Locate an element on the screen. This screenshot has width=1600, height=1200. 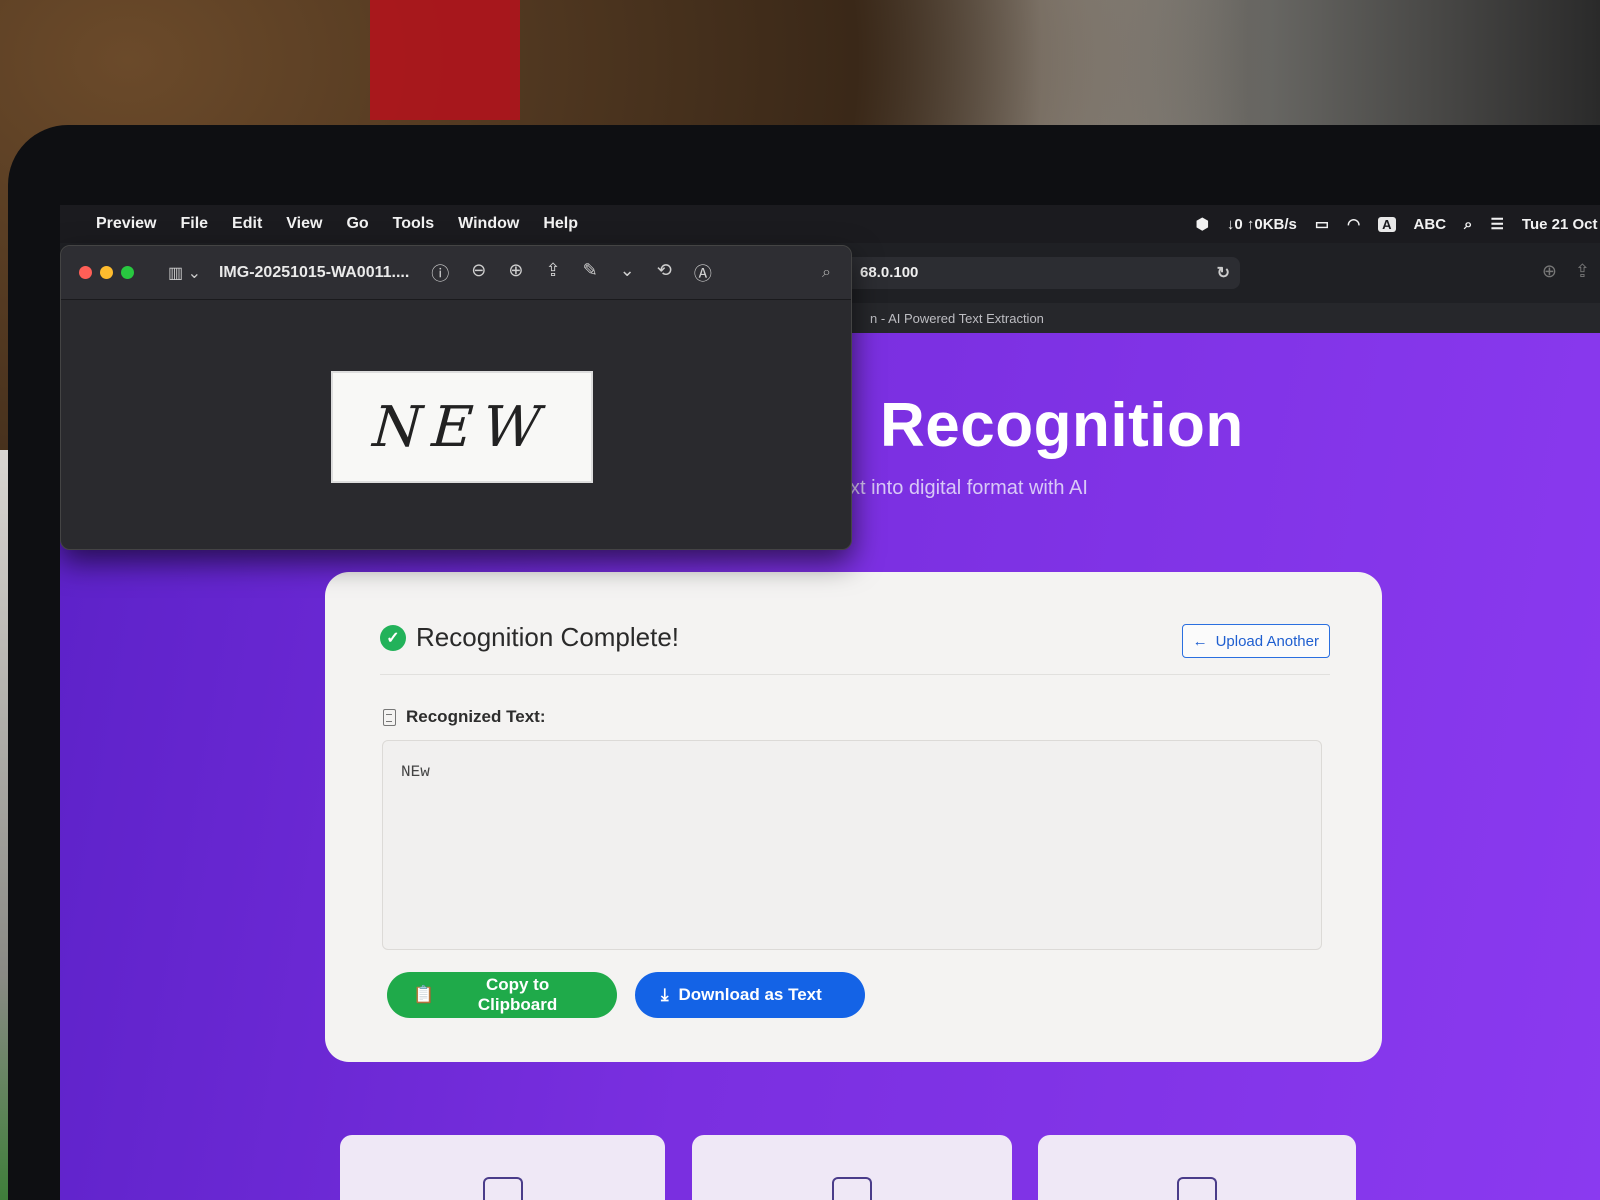
menu-app-name: Preview is located at coordinates (126, 224).